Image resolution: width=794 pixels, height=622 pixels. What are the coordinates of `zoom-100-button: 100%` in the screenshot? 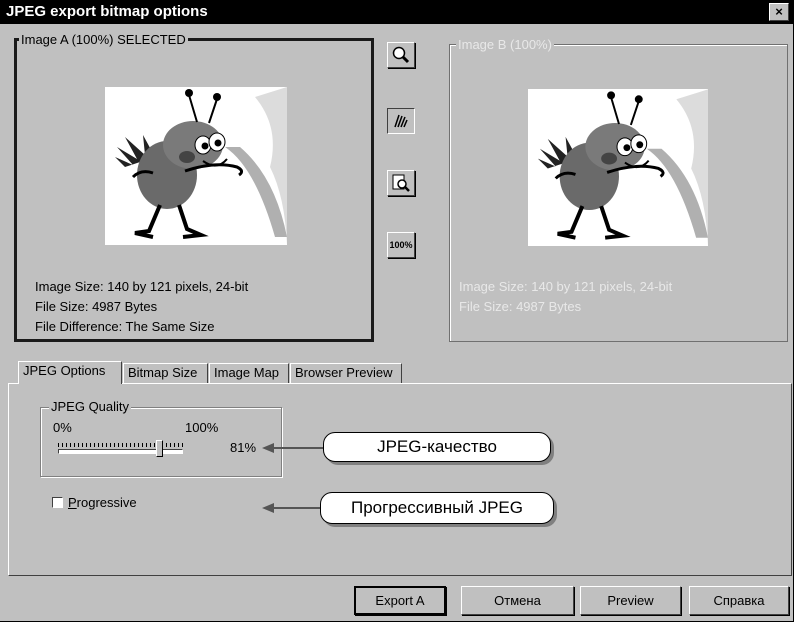 It's located at (401, 245).